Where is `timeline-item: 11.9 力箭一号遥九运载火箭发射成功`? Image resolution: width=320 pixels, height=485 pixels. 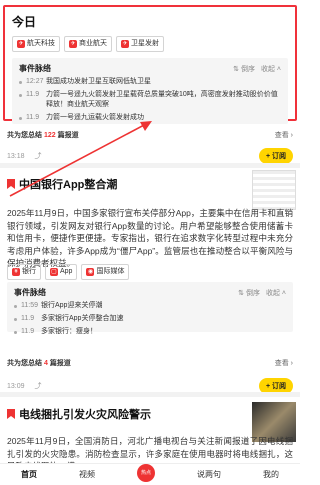
timeline-item: 11.9 力箭一号遥九运载火箭发射成功 is located at coordinates (150, 118).